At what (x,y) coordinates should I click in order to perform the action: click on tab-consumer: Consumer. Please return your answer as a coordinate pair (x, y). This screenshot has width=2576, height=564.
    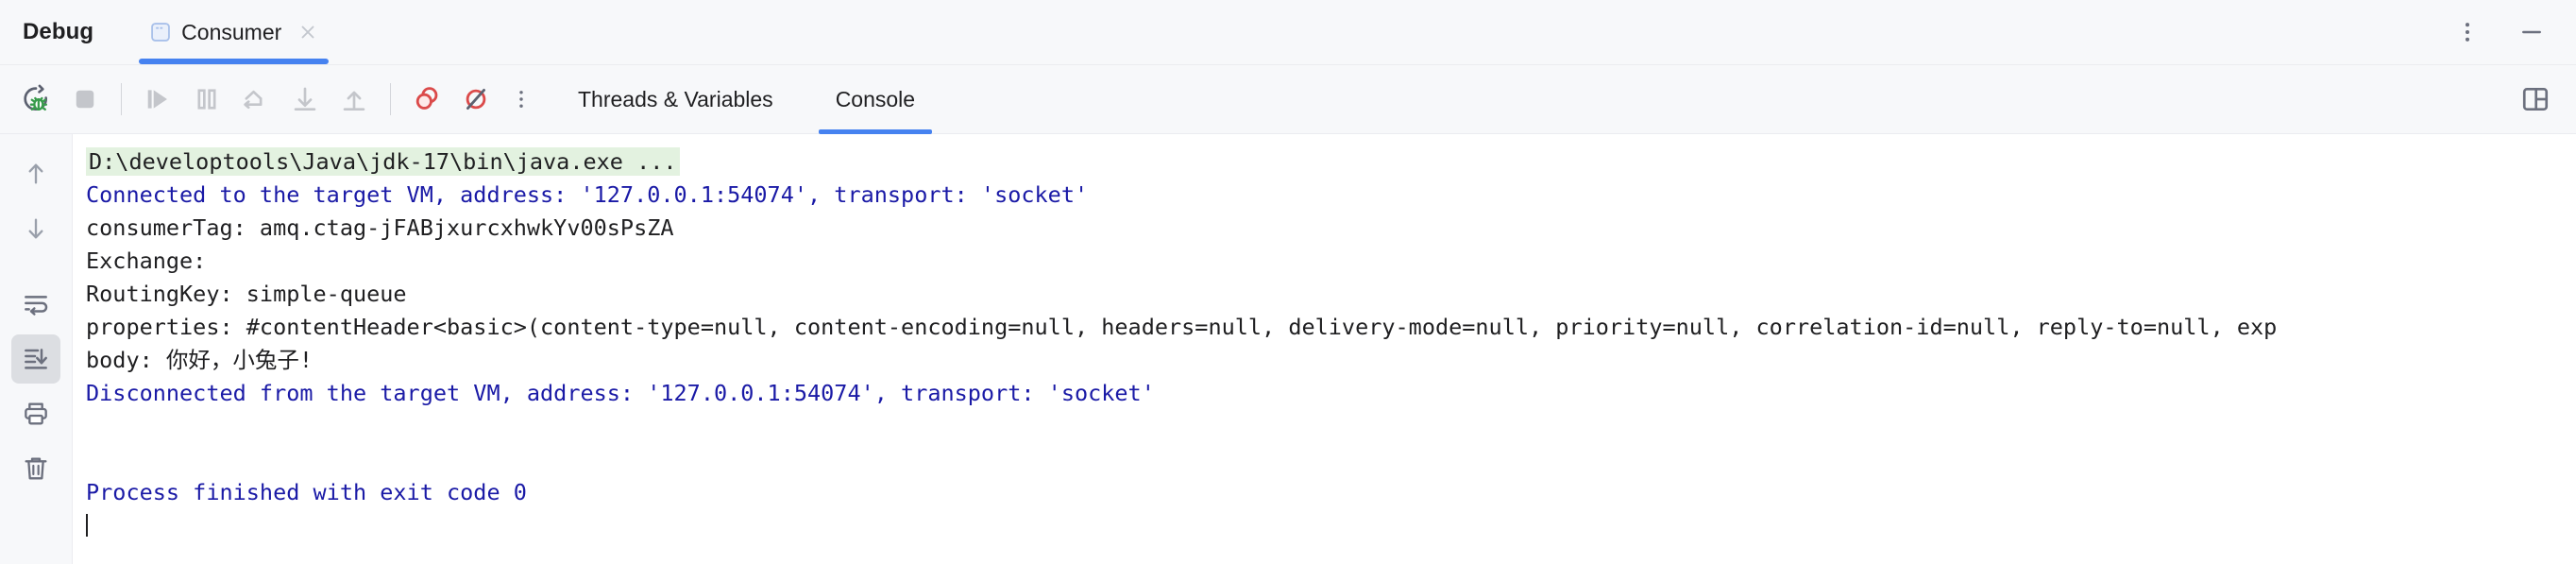
    Looking at the image, I should click on (233, 32).